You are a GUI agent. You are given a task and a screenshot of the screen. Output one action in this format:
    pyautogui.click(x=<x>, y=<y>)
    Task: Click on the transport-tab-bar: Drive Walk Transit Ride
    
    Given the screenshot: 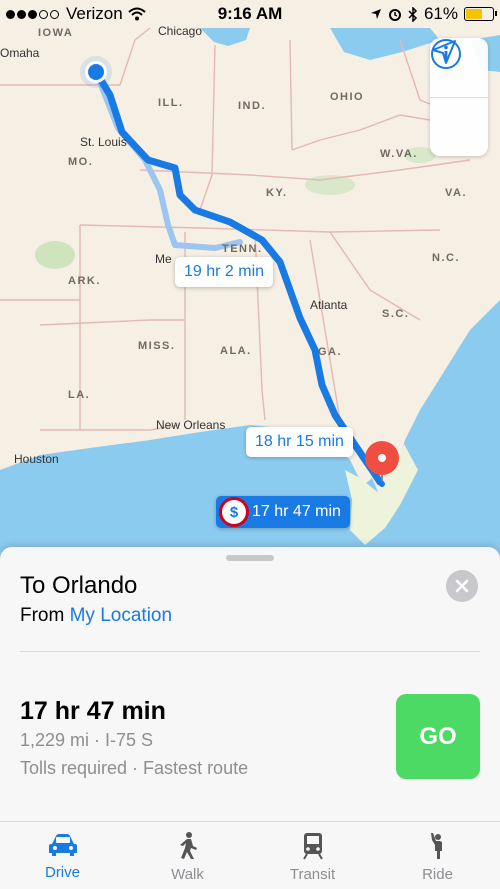 What is the action you would take?
    pyautogui.click(x=250, y=855)
    